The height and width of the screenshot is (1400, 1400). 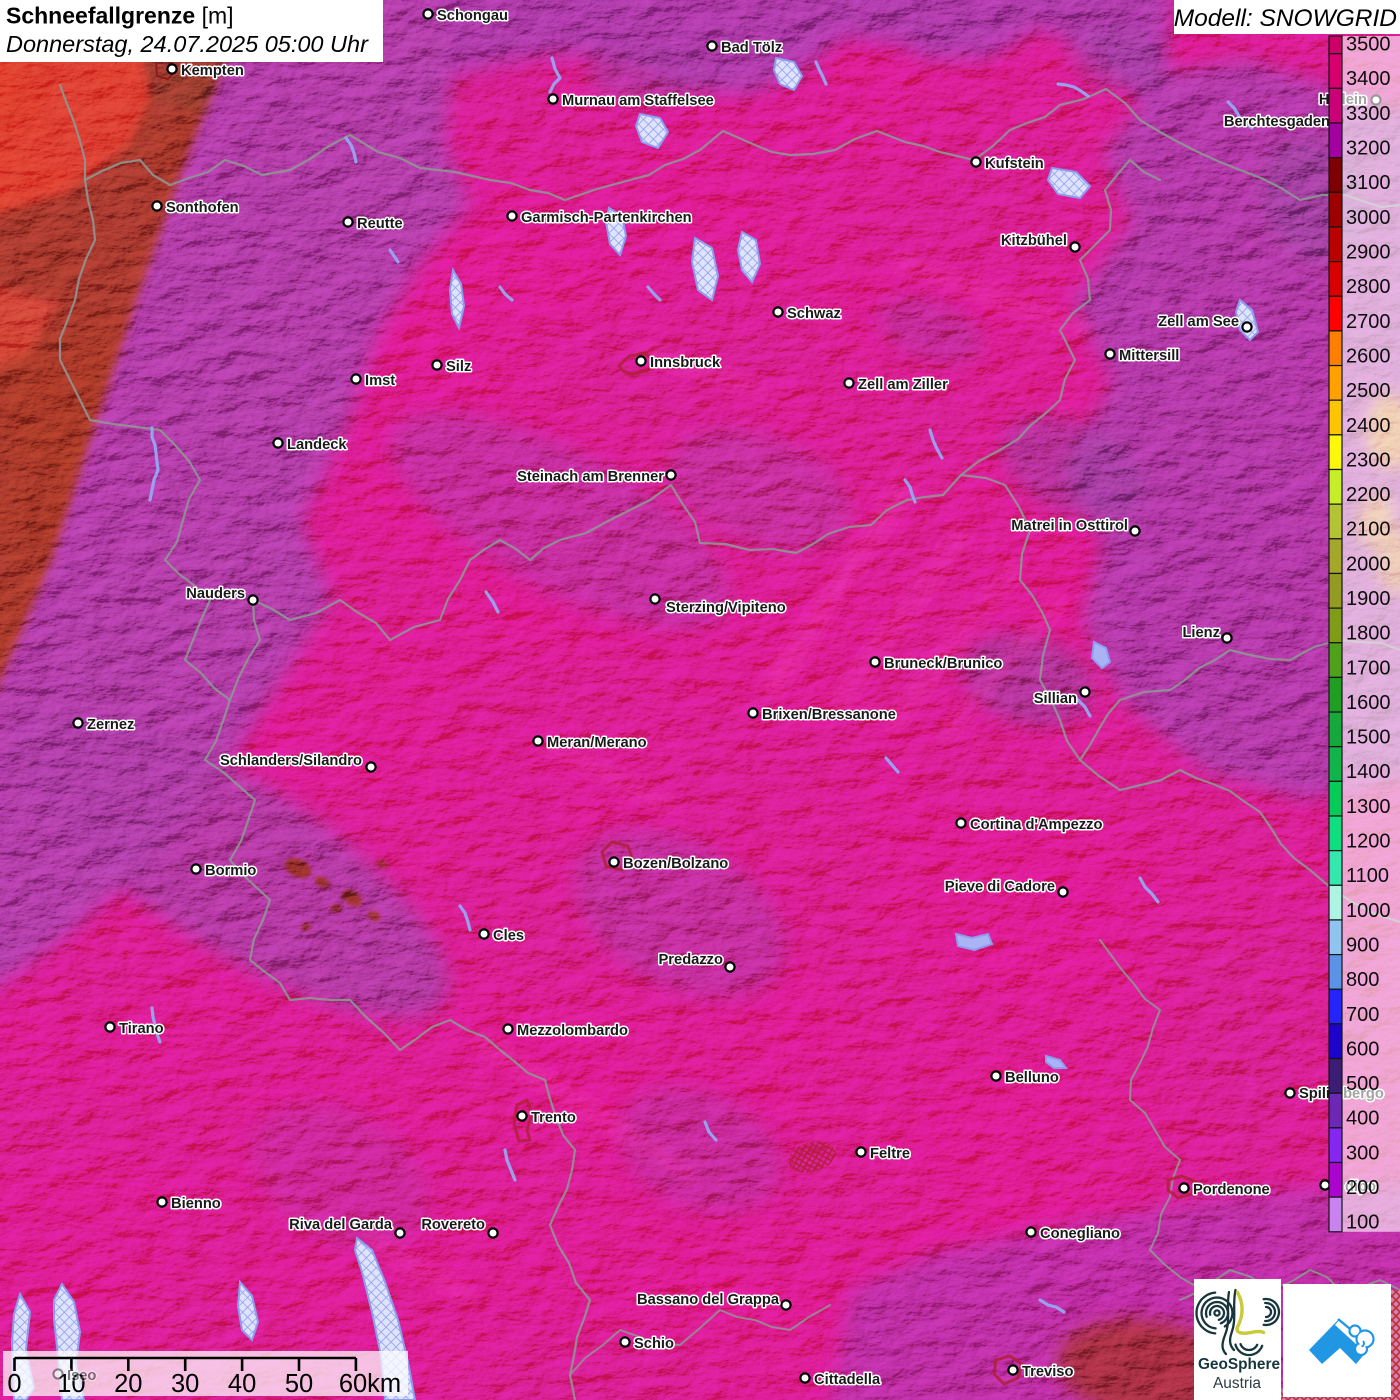 What do you see at coordinates (1198, 322) in the screenshot?
I see `svg-text: Zell am See` at bounding box center [1198, 322].